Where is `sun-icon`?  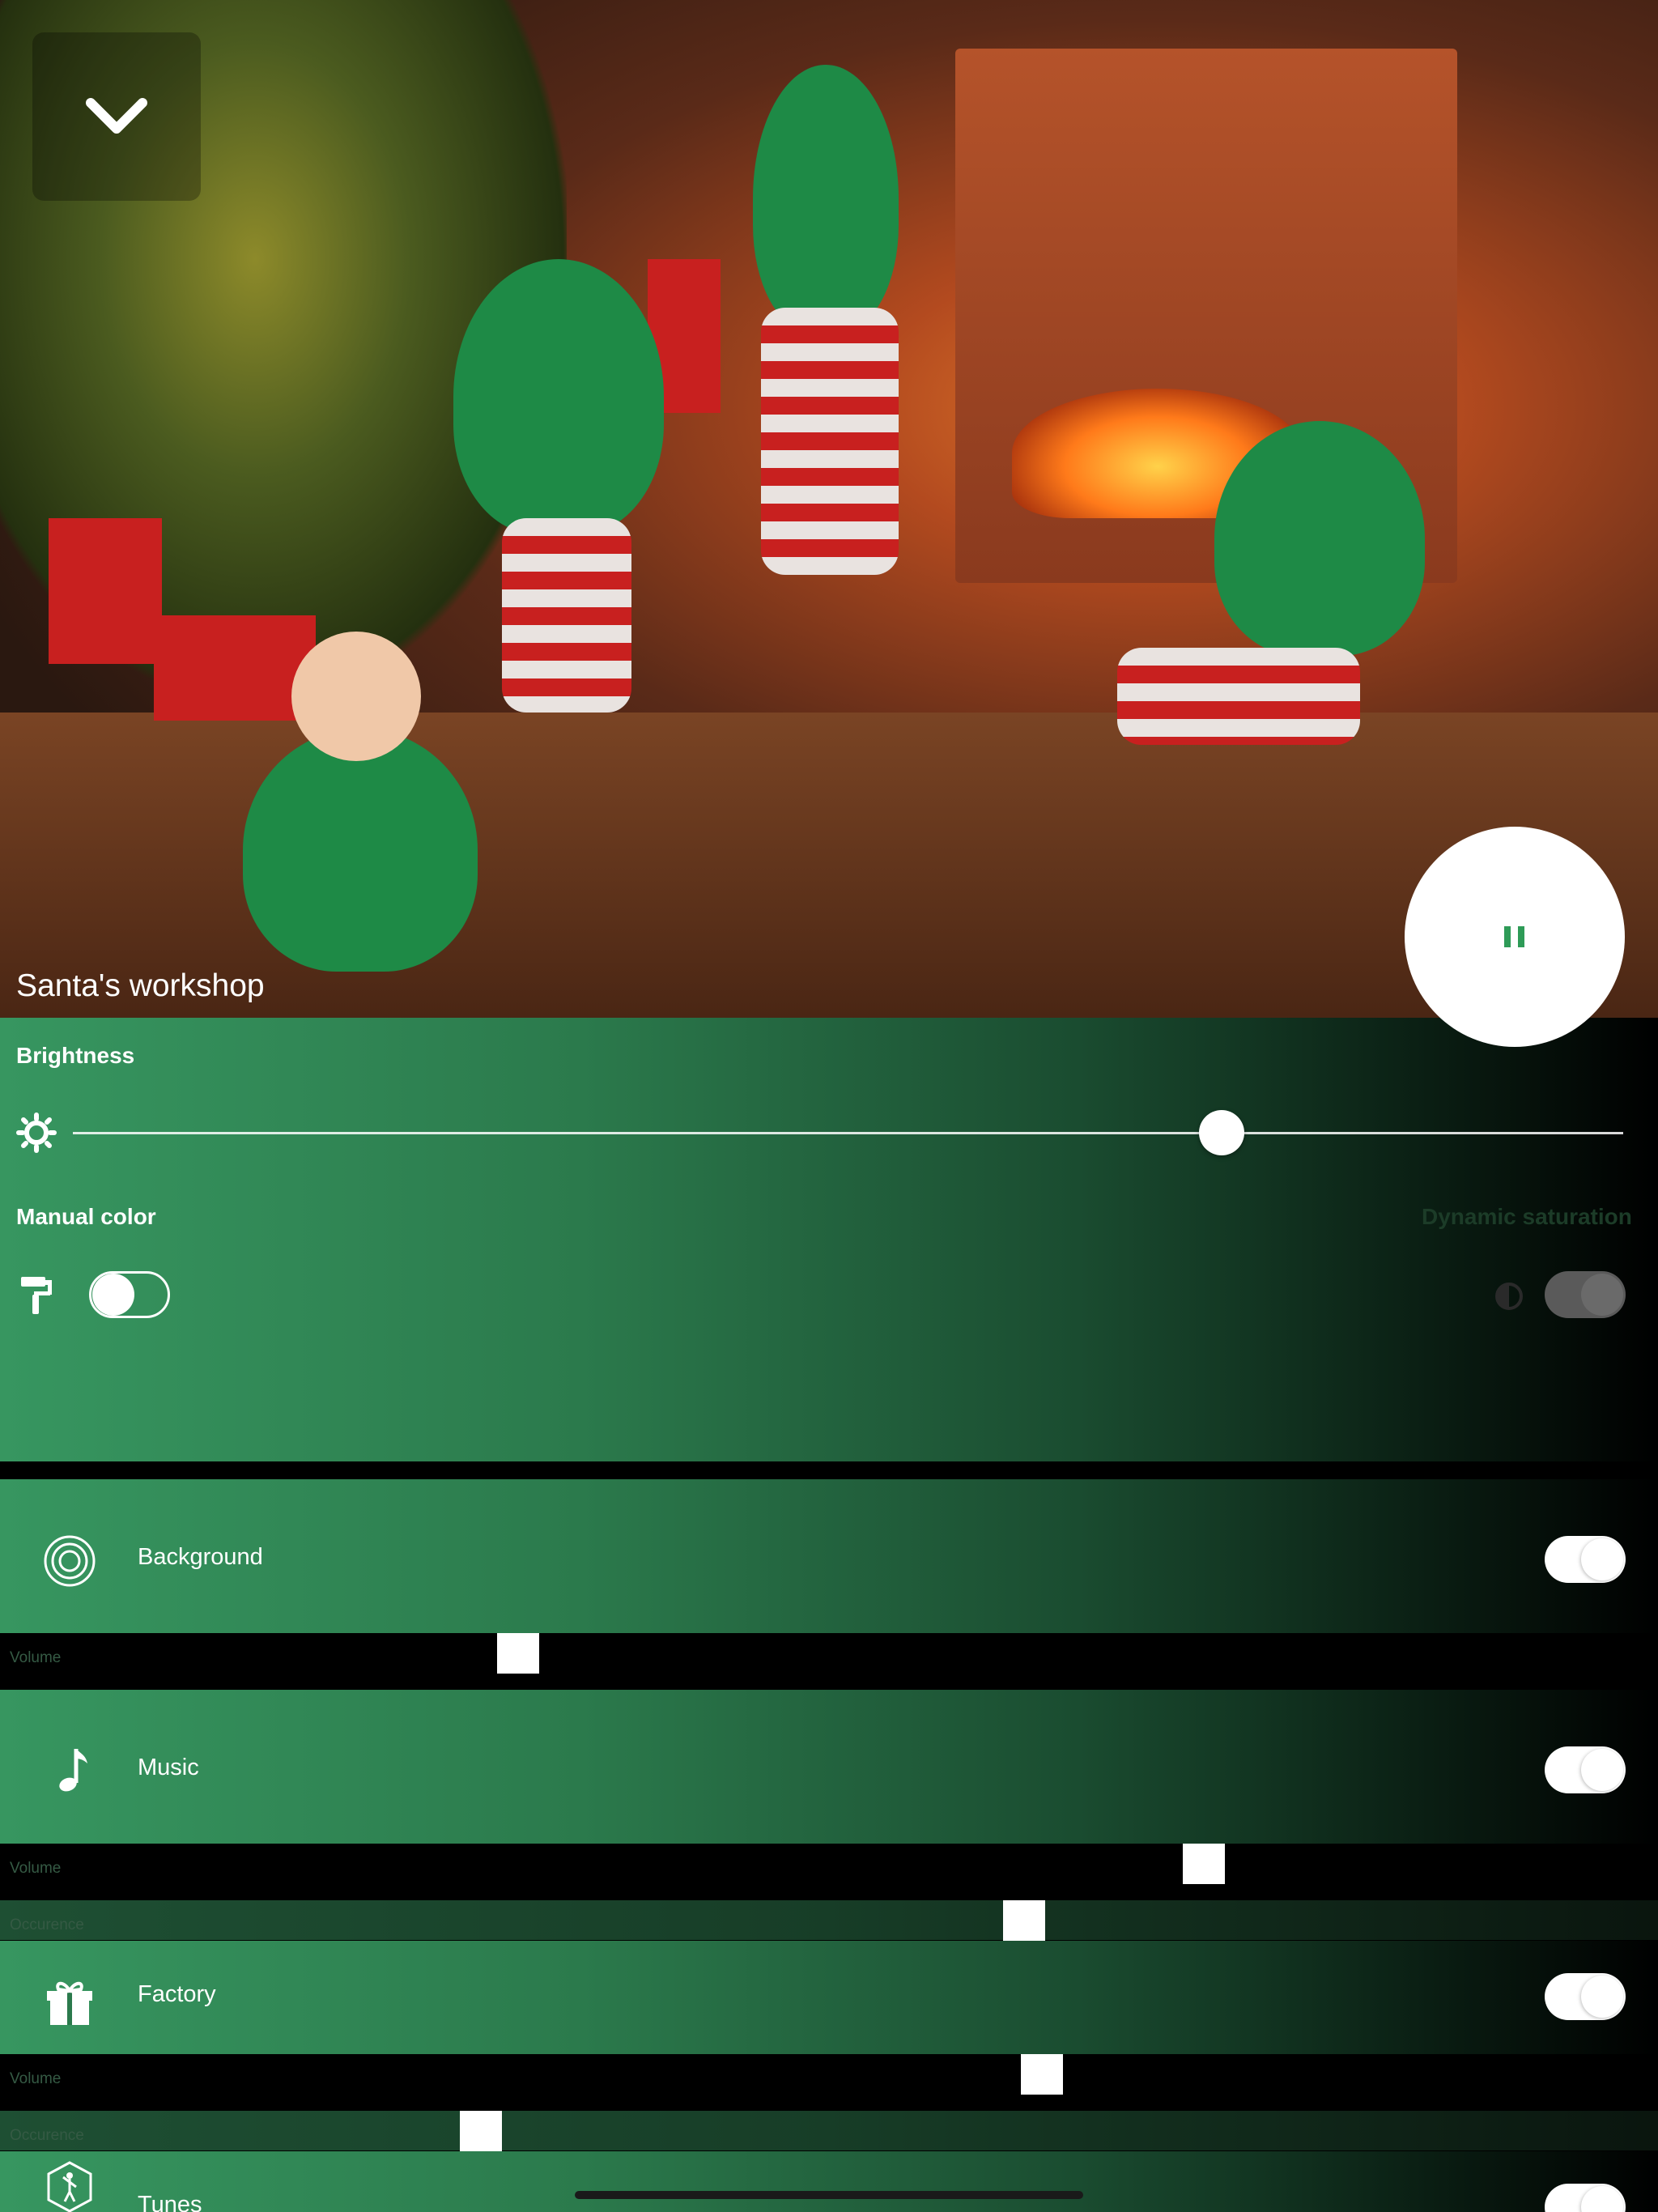
sun-icon is located at coordinates (36, 1132).